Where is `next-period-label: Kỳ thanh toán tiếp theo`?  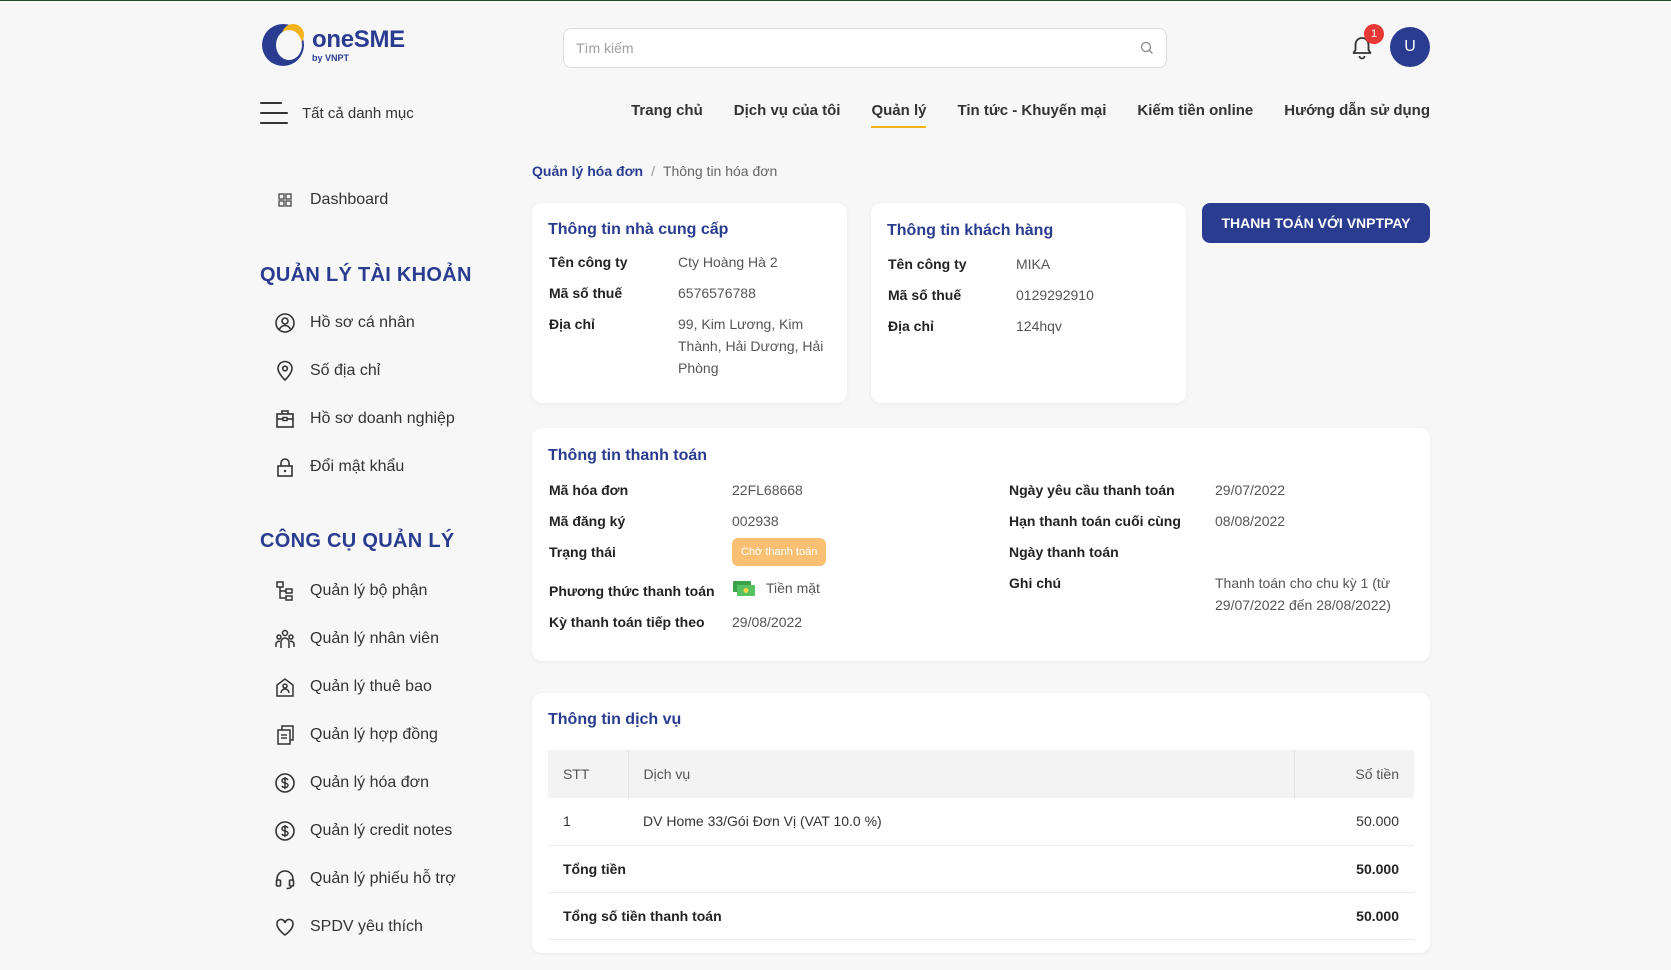 next-period-label: Kỳ thanh toán tiếp theo is located at coordinates (627, 622).